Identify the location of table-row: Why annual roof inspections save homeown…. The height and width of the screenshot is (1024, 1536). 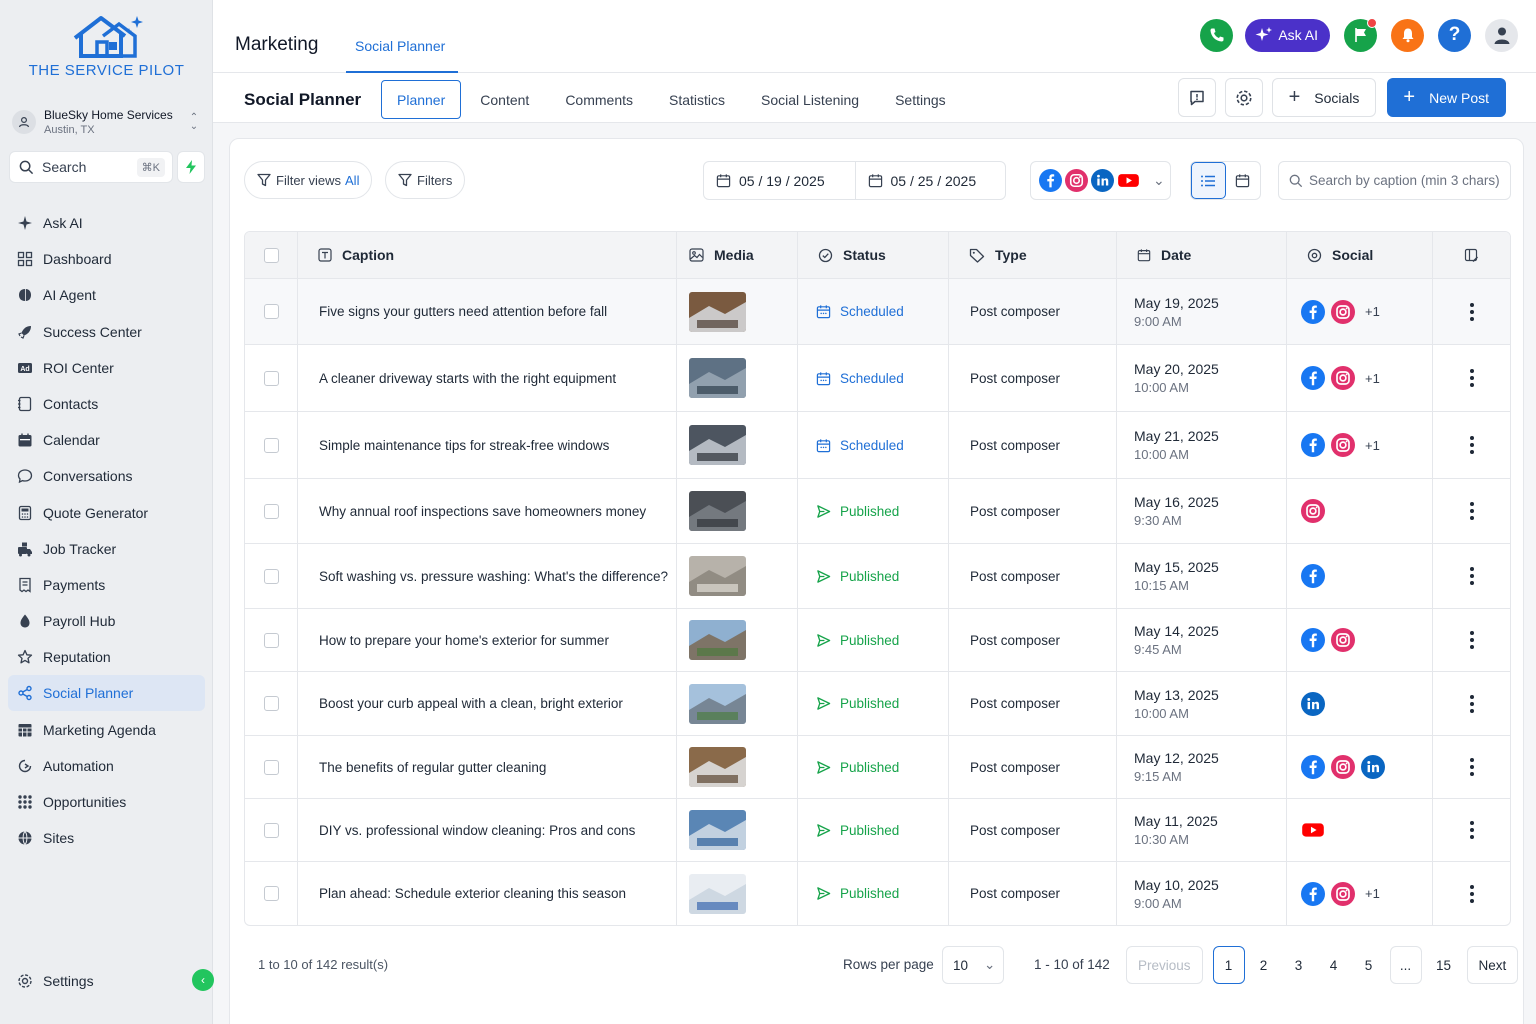
(877, 511).